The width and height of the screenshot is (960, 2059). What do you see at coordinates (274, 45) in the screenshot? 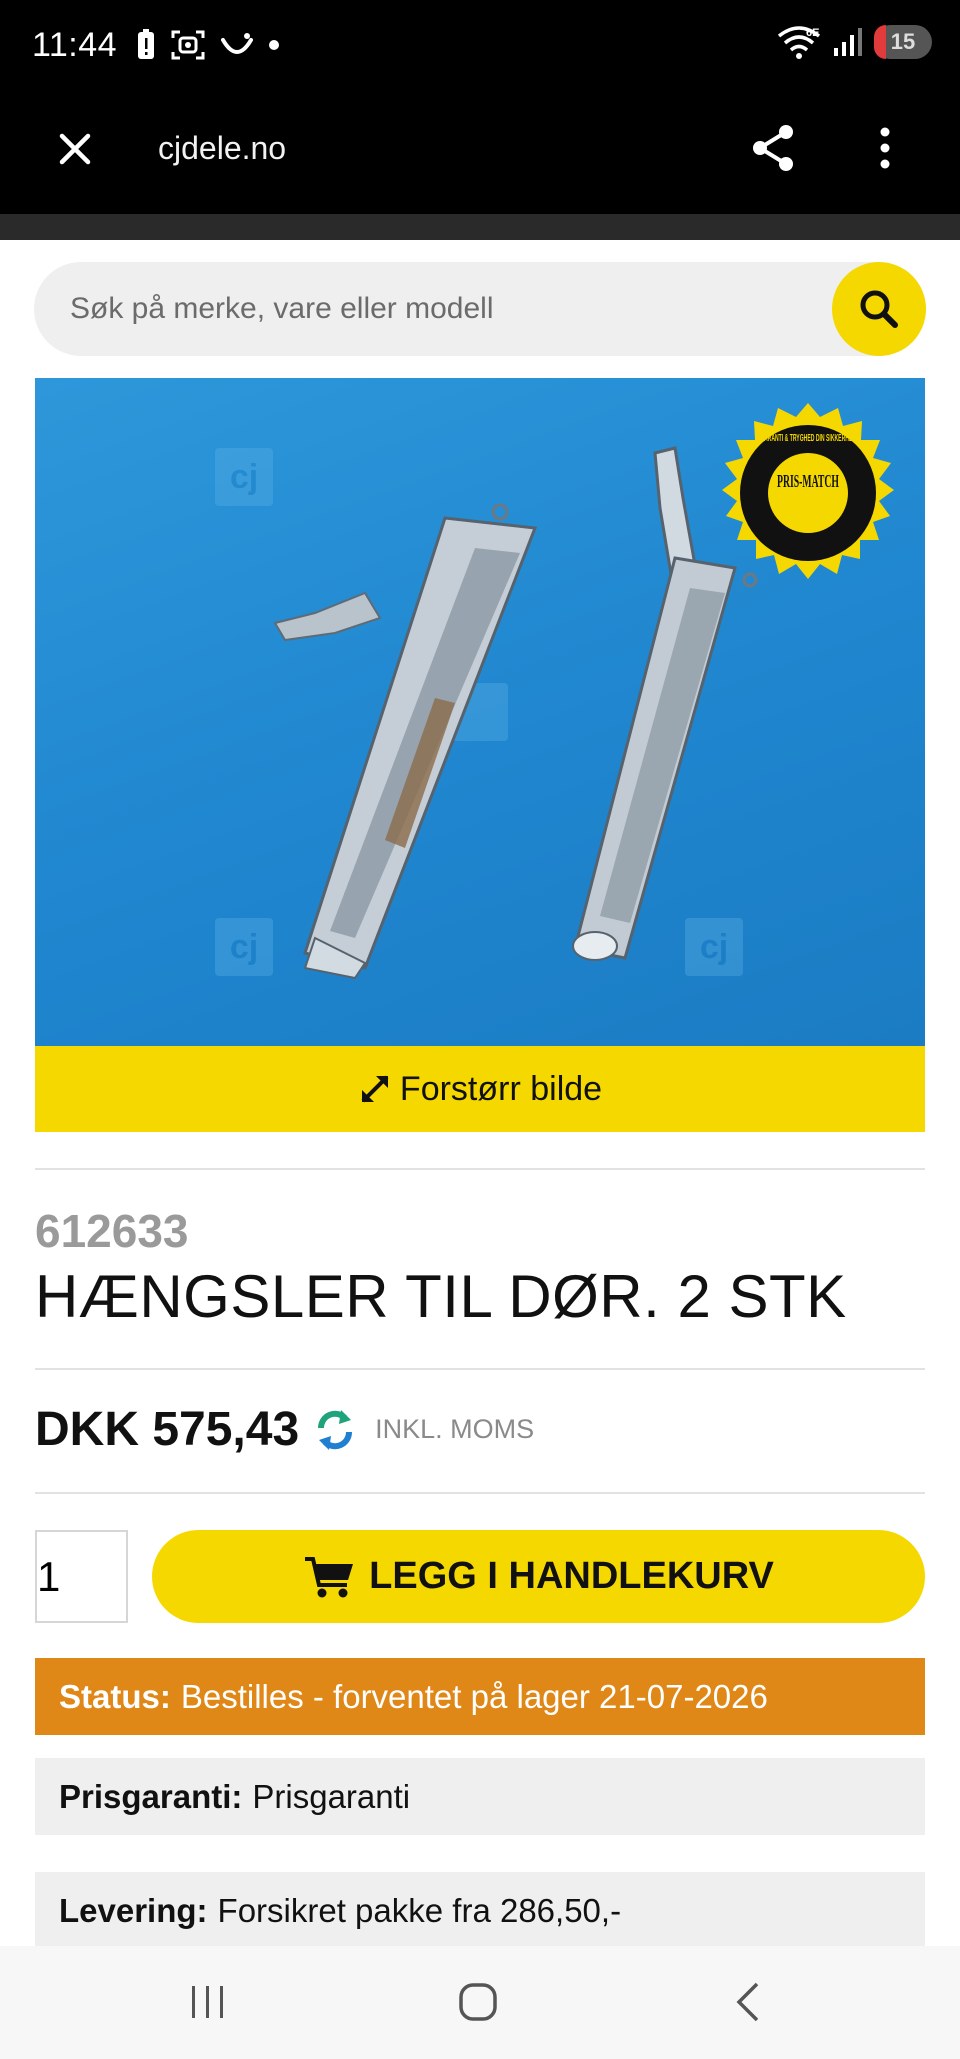
I see `dot-icon` at bounding box center [274, 45].